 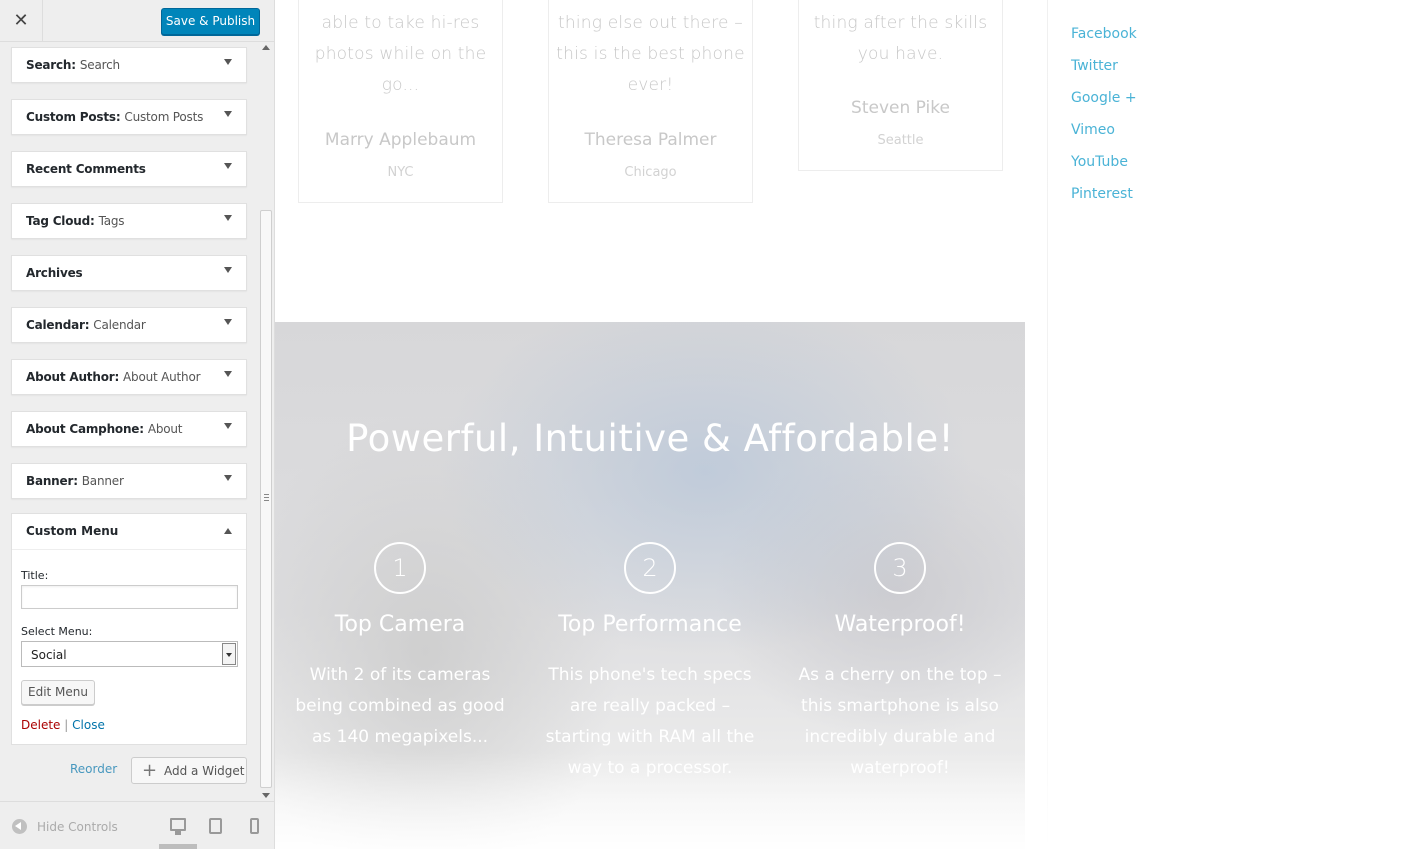 What do you see at coordinates (111, 221) in the screenshot?
I see `widget-title: Tags` at bounding box center [111, 221].